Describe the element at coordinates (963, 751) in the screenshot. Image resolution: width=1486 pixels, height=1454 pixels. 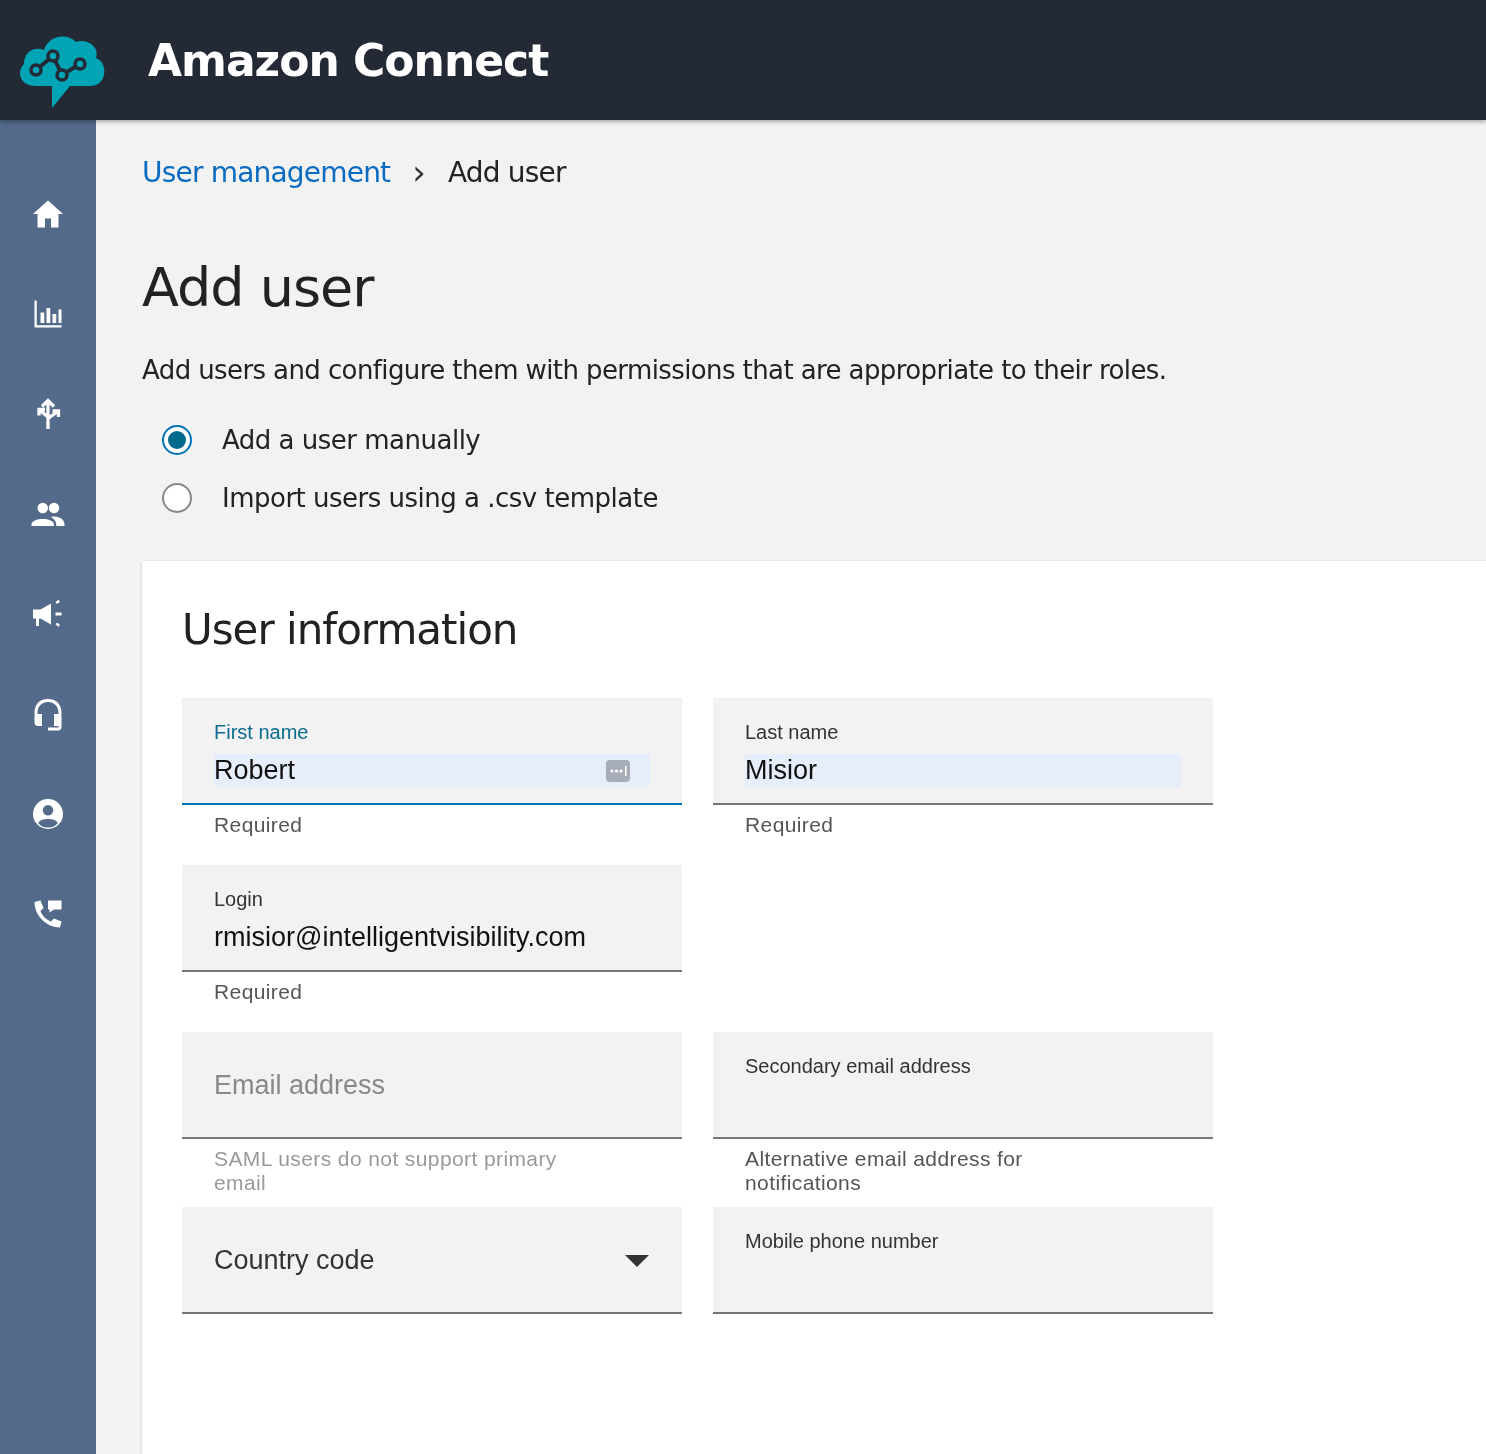
I see `input-field: Last name Misior` at that location.